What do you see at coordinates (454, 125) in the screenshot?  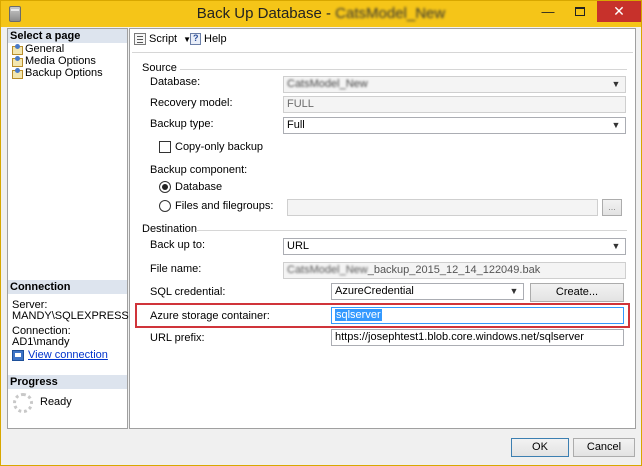 I see `backup-type-select: Full ▼` at bounding box center [454, 125].